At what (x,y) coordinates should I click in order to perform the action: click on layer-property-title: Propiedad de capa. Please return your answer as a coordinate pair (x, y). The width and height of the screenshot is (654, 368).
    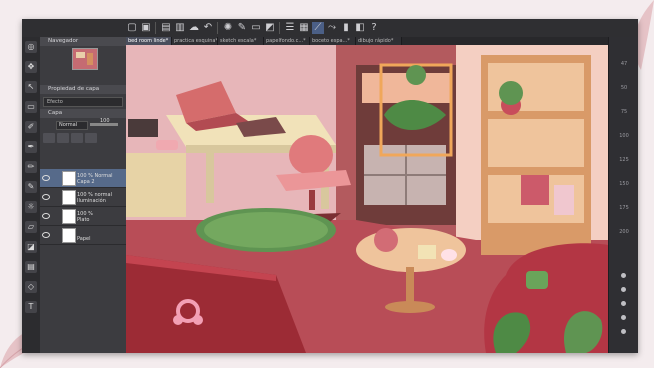
    Looking at the image, I should click on (83, 89).